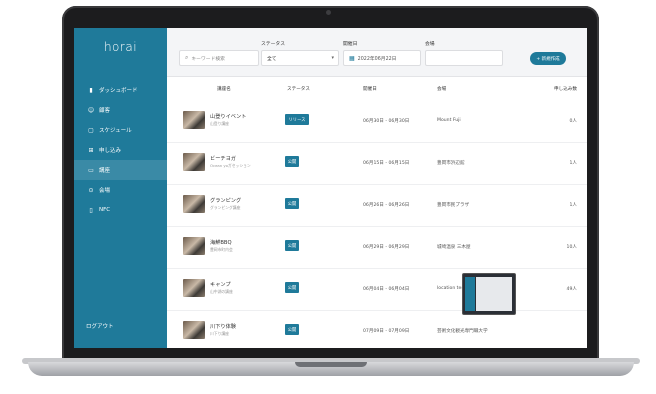  I want to click on venue-input, so click(464, 58).